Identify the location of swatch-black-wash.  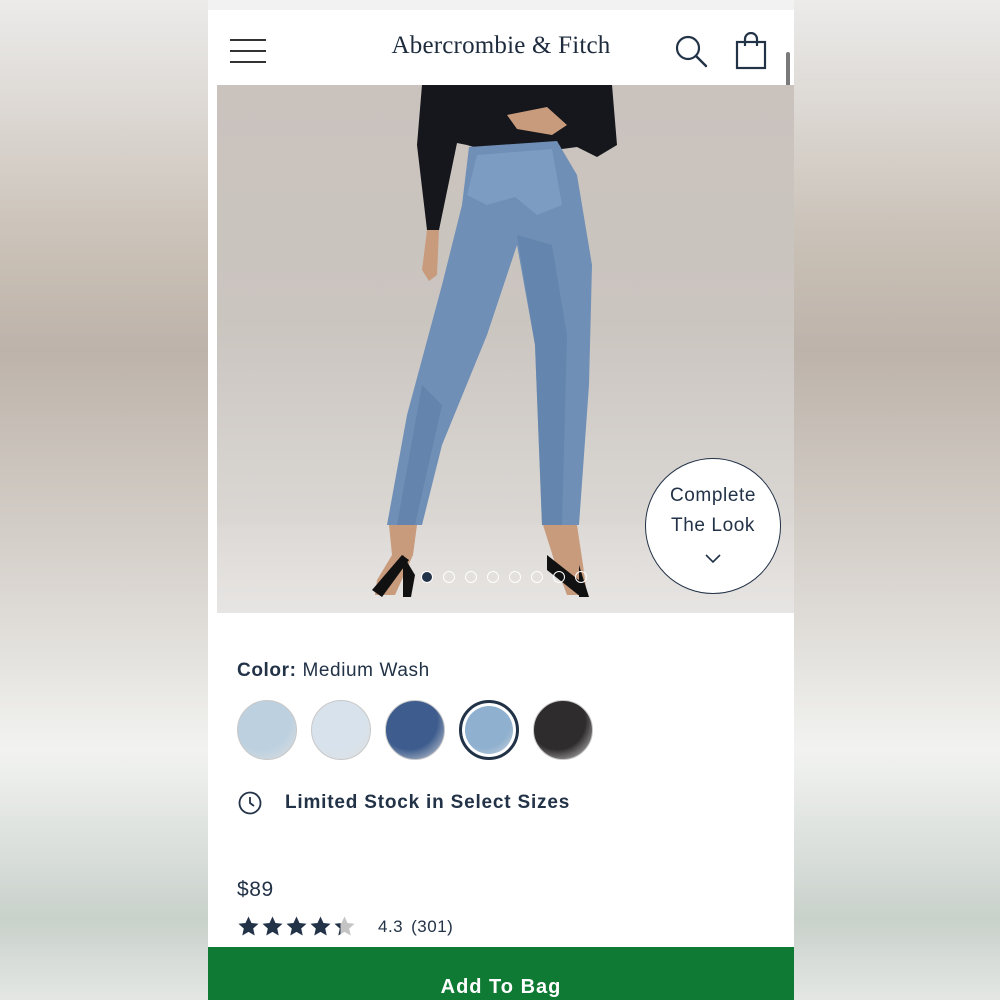
(563, 730).